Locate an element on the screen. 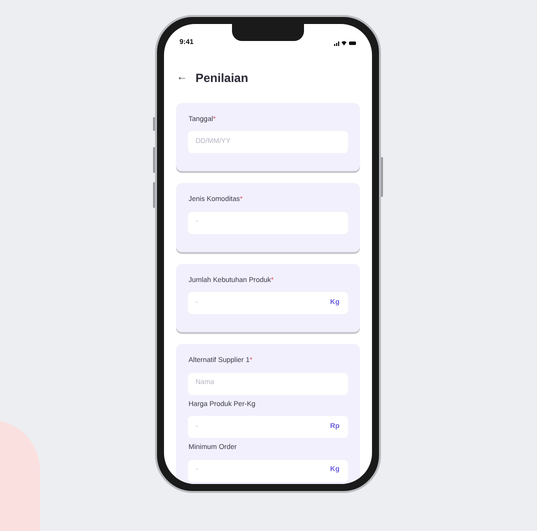 The width and height of the screenshot is (537, 531). back-button: ← is located at coordinates (182, 77).